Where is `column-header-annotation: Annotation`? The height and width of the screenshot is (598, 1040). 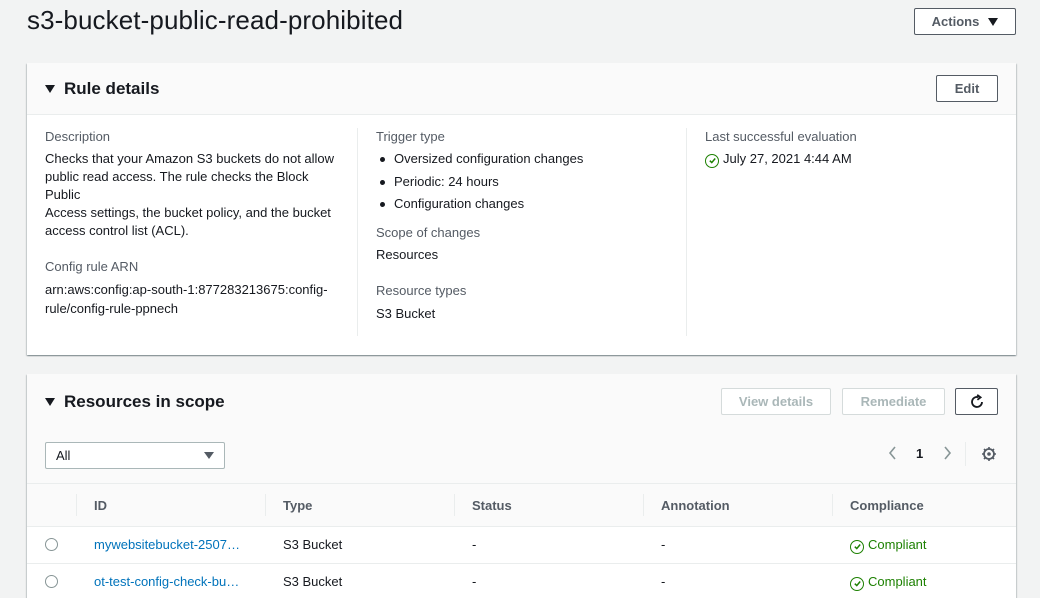
column-header-annotation: Annotation is located at coordinates (695, 505).